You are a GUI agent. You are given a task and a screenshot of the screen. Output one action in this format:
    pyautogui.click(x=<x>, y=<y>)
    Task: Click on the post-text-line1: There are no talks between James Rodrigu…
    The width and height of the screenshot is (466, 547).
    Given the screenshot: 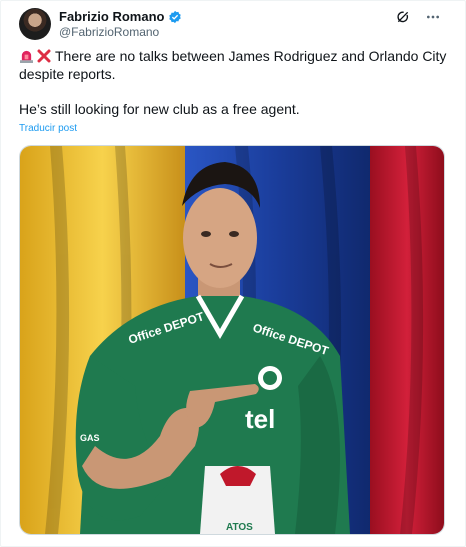 What is the action you would take?
    pyautogui.click(x=234, y=65)
    